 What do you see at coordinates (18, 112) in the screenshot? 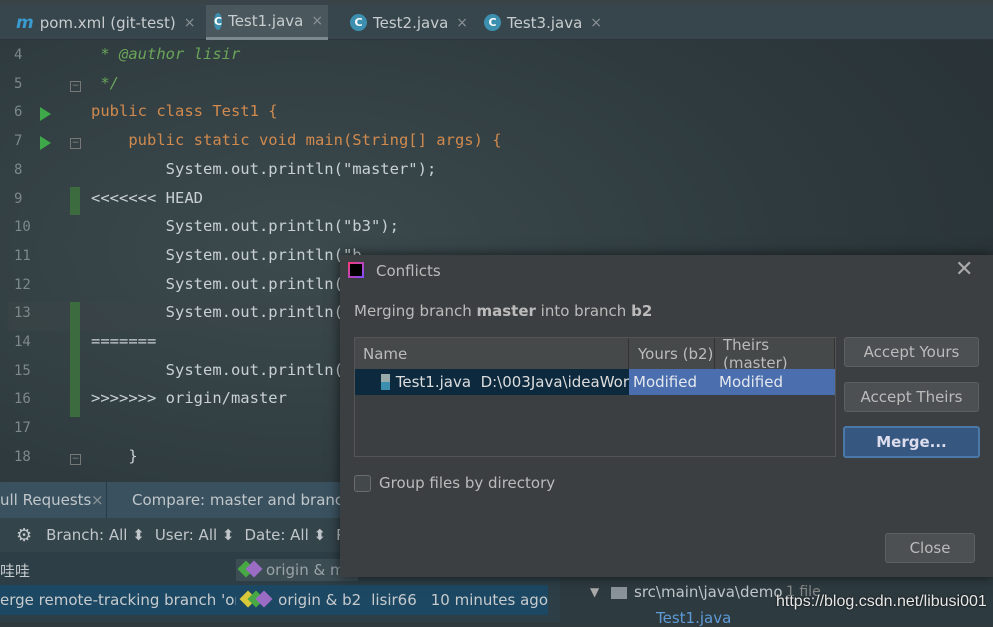
I see `line-number: 6` at bounding box center [18, 112].